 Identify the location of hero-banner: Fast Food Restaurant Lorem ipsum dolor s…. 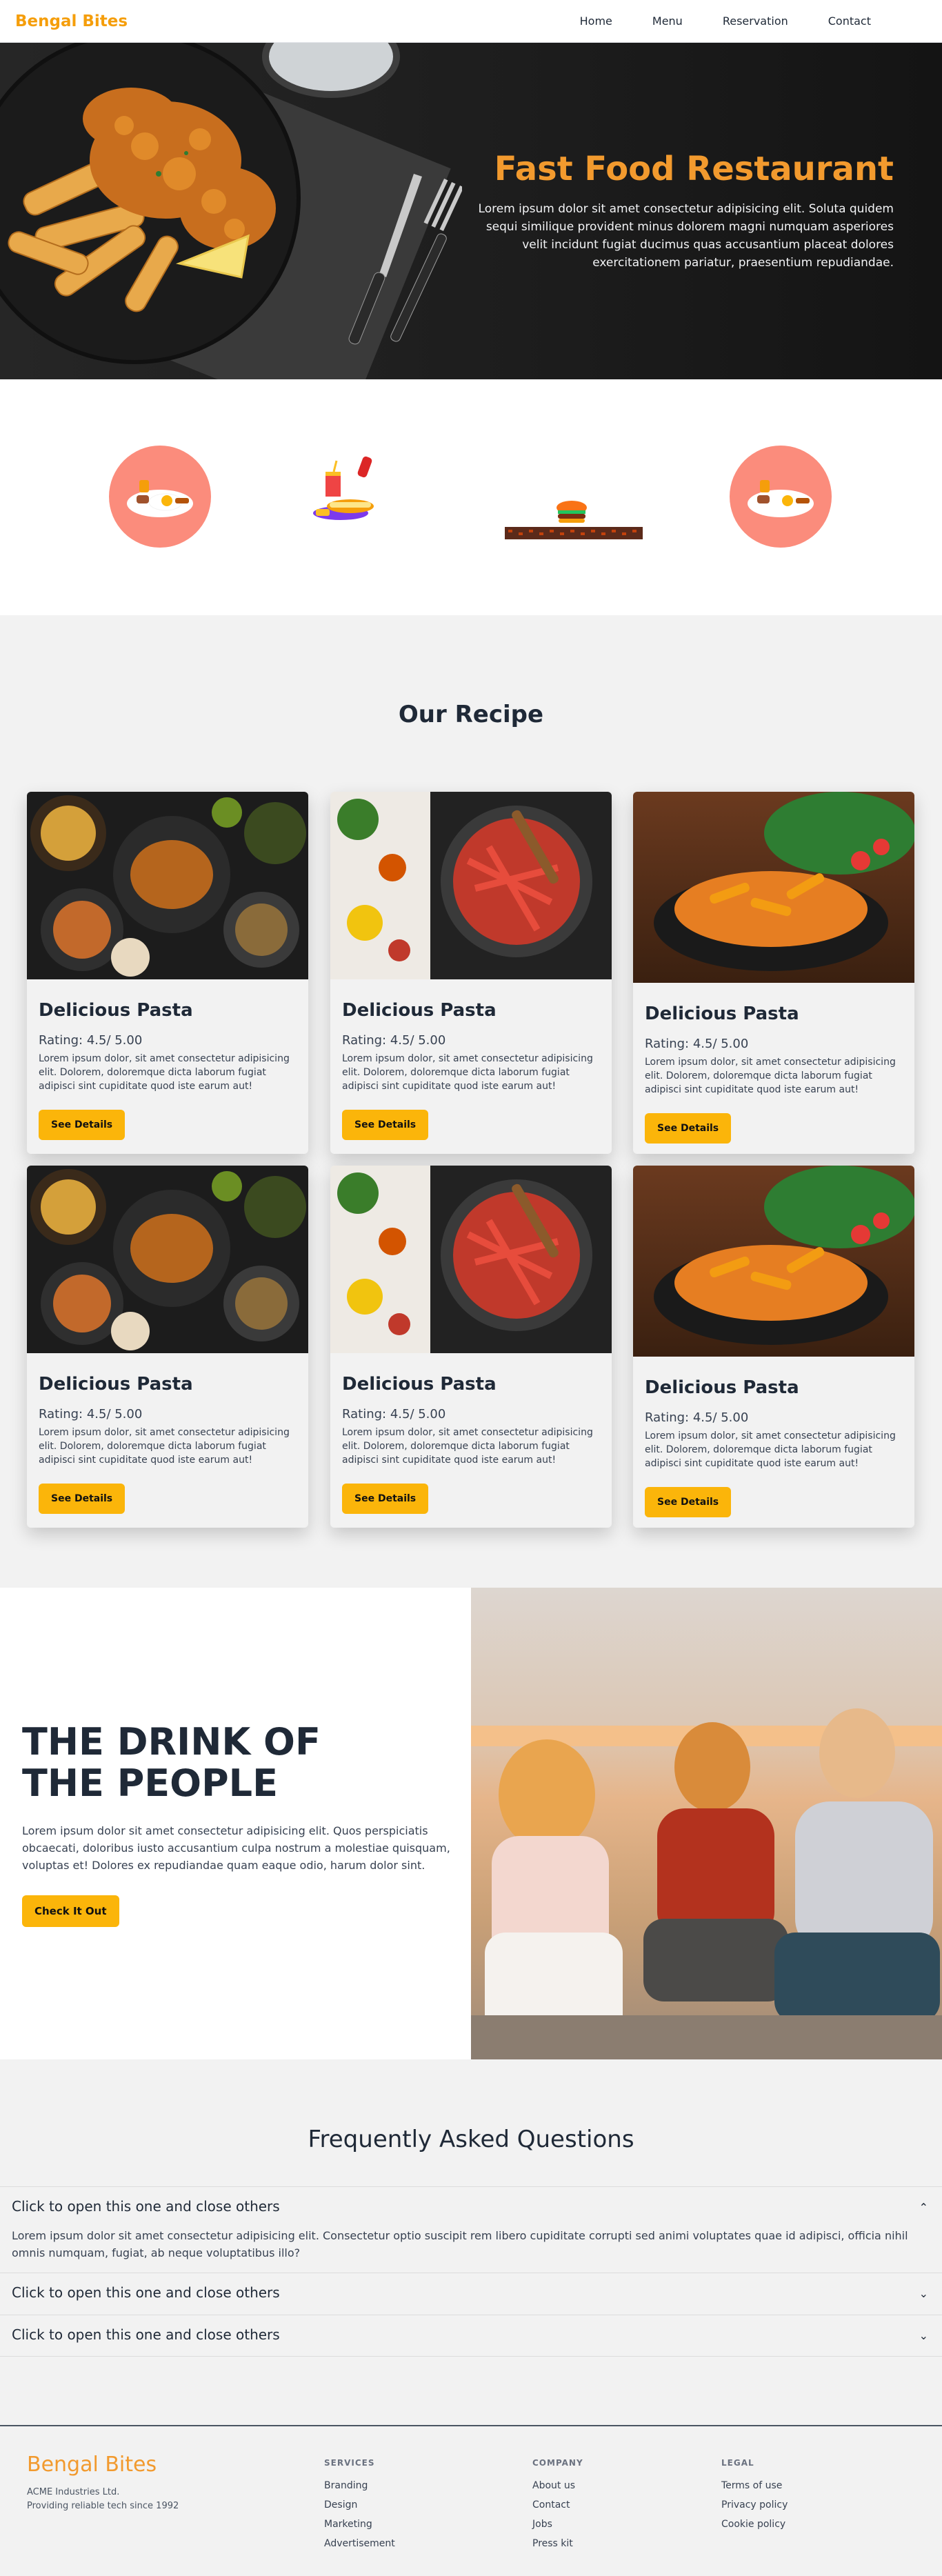
(471, 211).